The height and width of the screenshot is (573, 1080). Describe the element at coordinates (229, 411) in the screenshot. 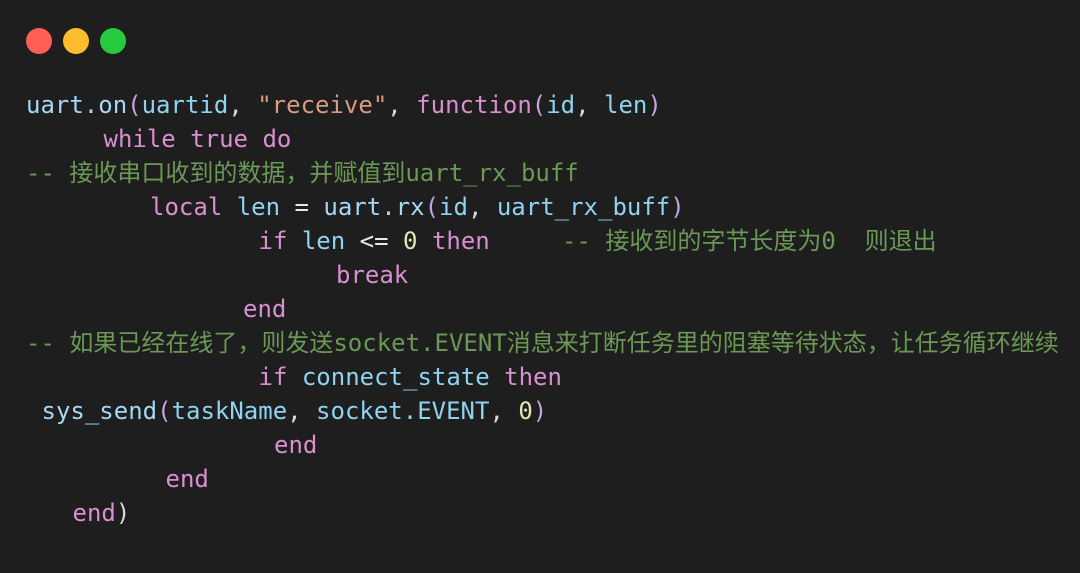

I see `code-token-ident: taskName` at that location.